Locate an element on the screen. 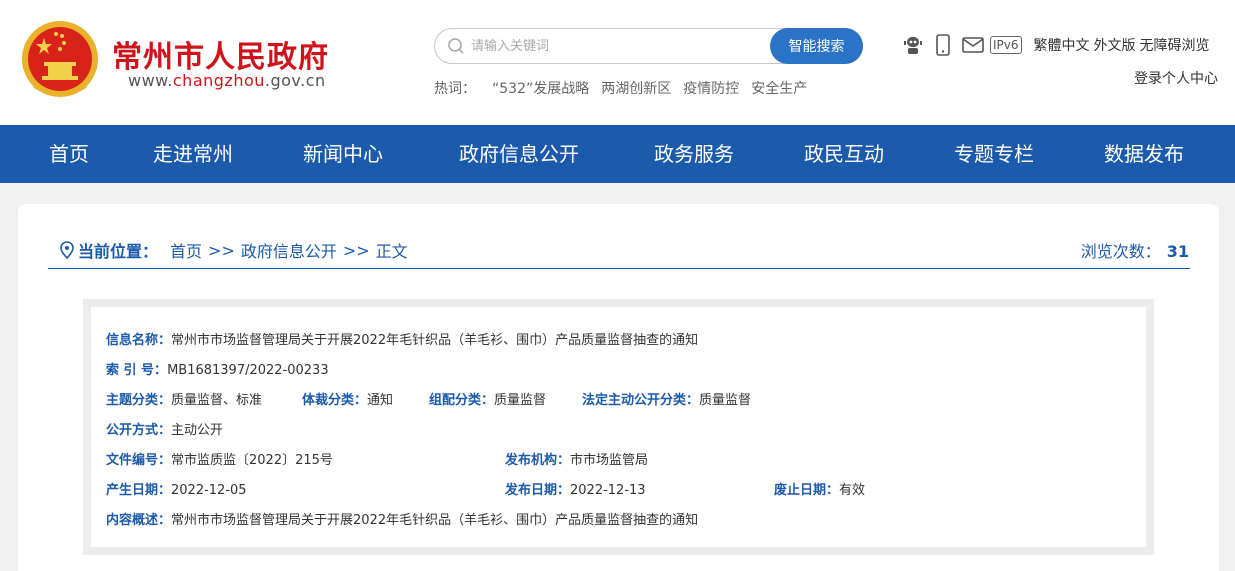 This screenshot has width=1235, height=571. nav-item-topics: 专题专栏 is located at coordinates (994, 154).